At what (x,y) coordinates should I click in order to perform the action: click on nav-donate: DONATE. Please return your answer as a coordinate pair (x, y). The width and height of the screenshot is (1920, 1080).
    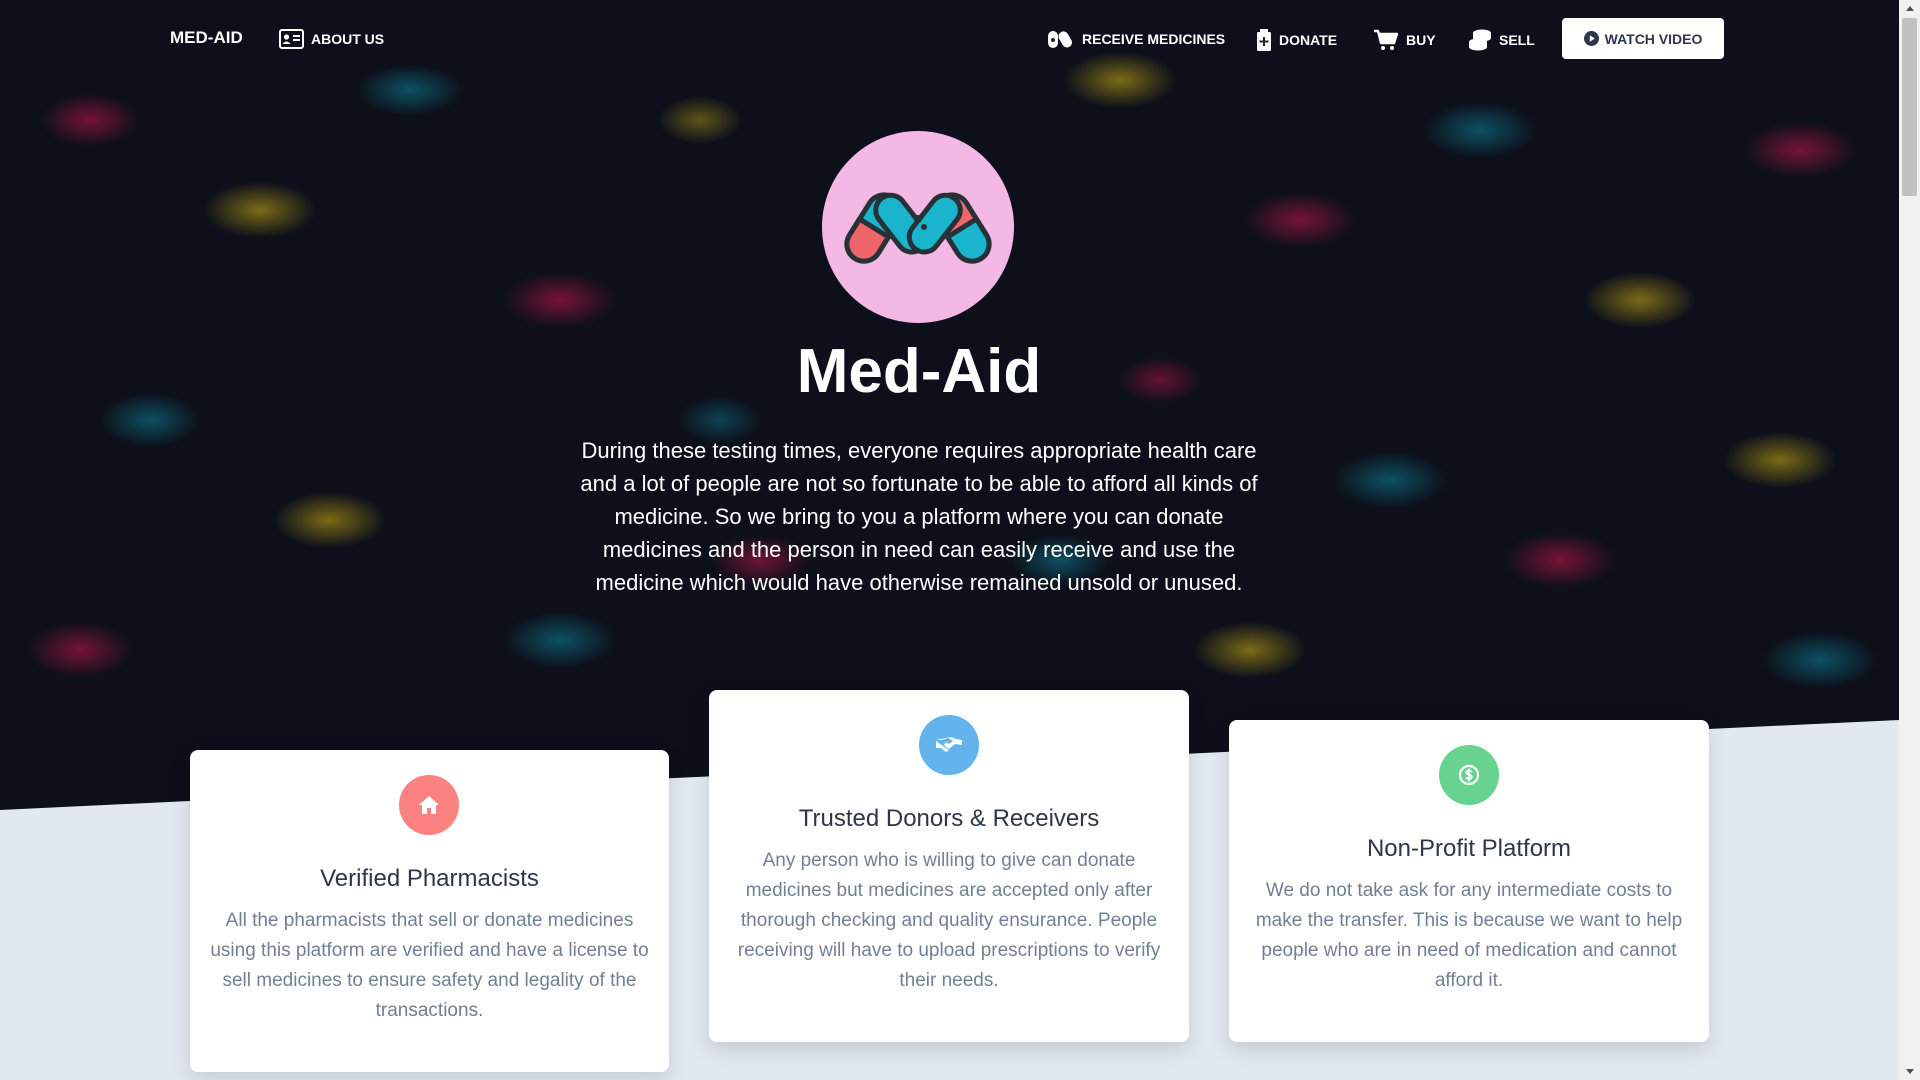
    Looking at the image, I should click on (1296, 40).